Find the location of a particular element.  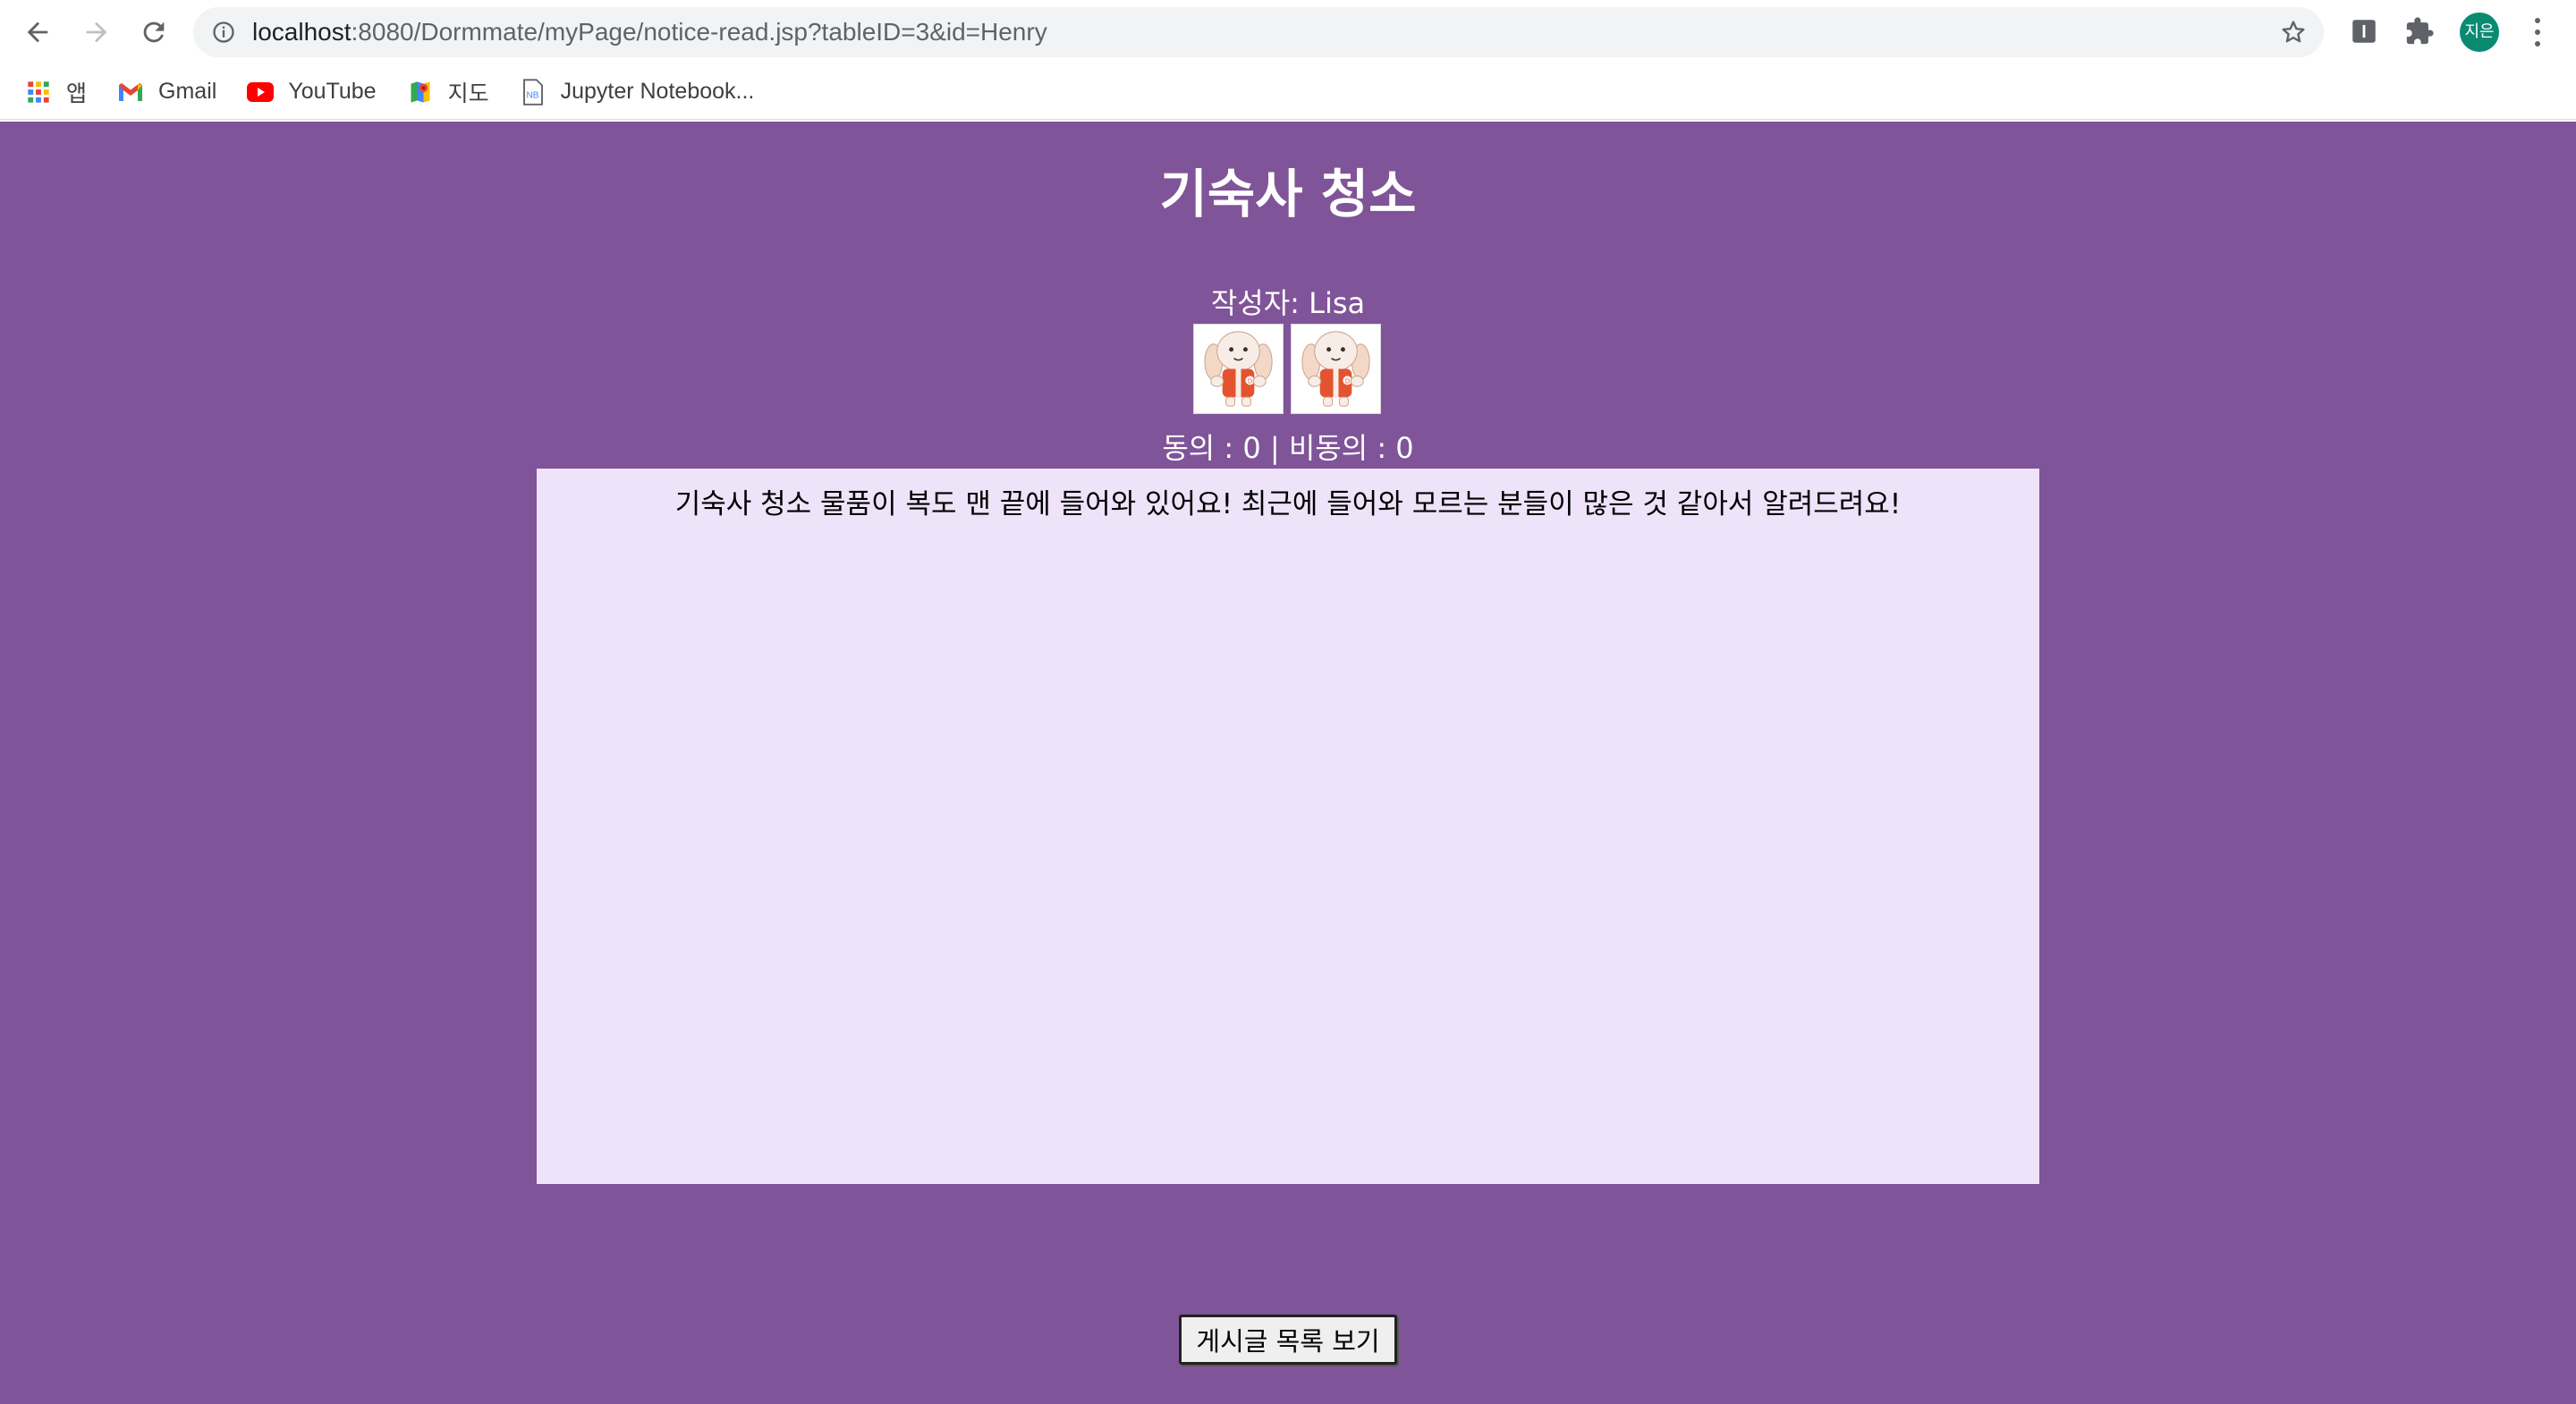

back-button is located at coordinates (37, 32).